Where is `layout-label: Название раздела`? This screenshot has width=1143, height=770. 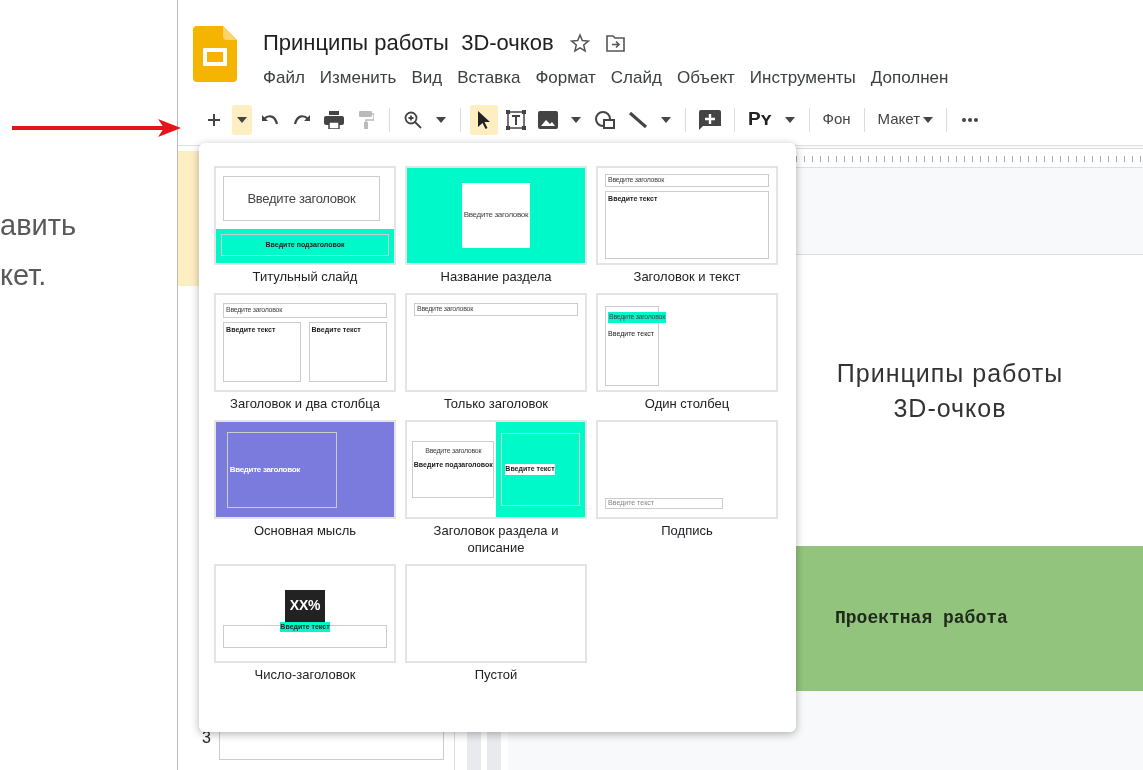
layout-label: Название раздела is located at coordinates (496, 276).